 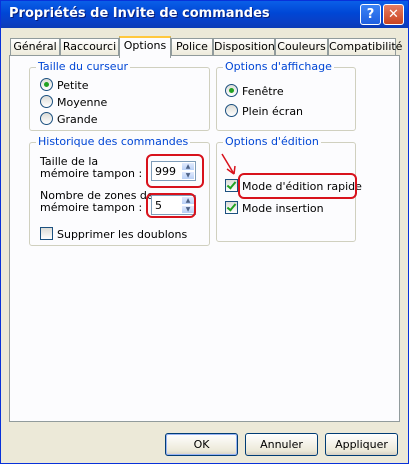 I want to click on help-button: ?, so click(x=370, y=14).